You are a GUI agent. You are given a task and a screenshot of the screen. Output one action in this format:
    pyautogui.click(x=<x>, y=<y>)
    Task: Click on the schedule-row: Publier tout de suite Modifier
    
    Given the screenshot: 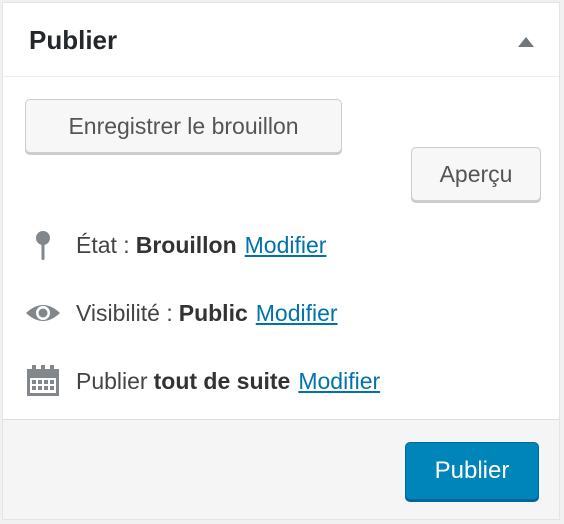 What is the action you would take?
    pyautogui.click(x=201, y=381)
    